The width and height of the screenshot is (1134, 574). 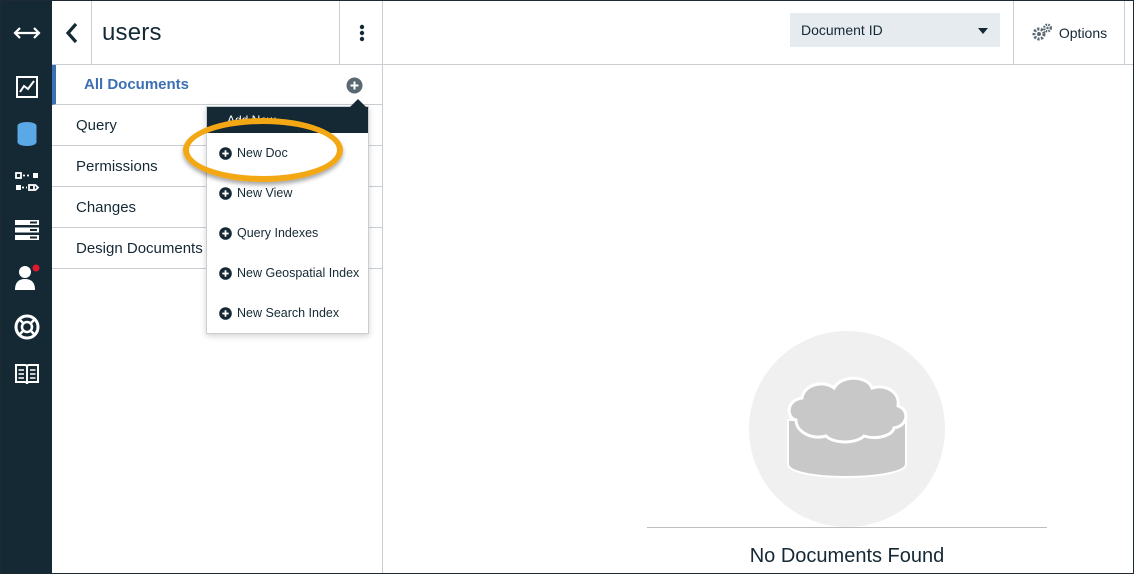 What do you see at coordinates (132, 32) in the screenshot?
I see `database-name-title: users` at bounding box center [132, 32].